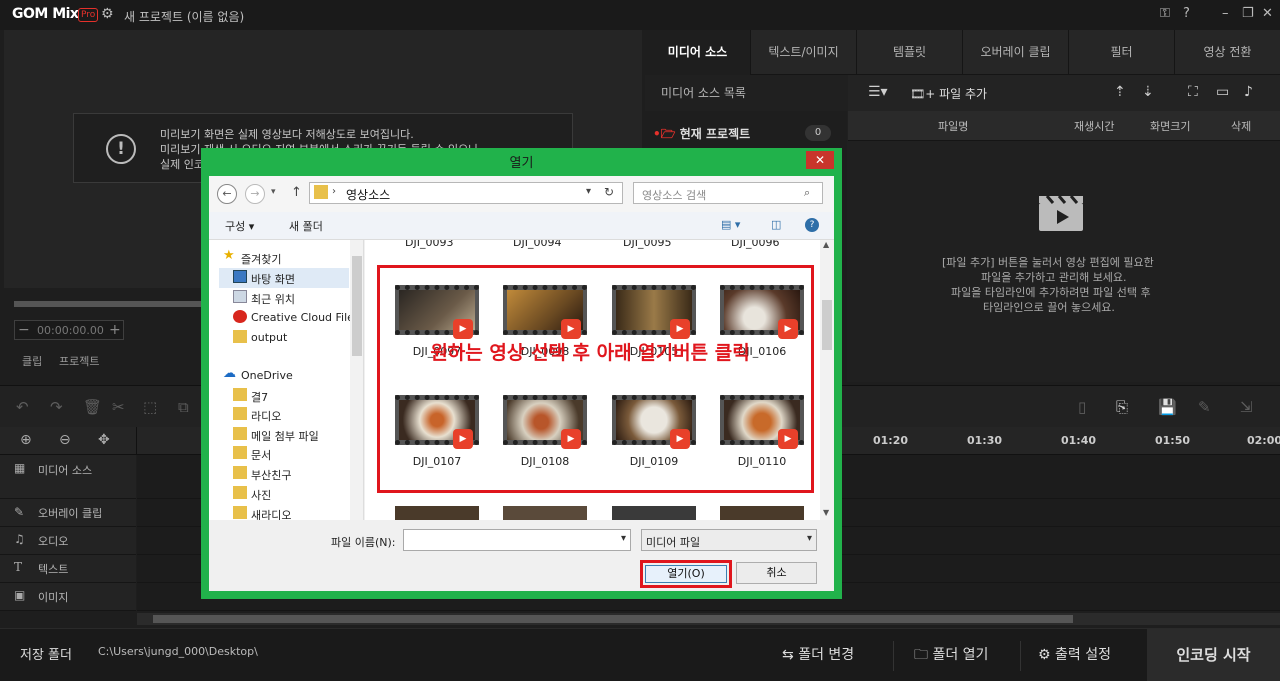  Describe the element at coordinates (435, 335) in the screenshot. I see `video-file: ▶ DJI_0097` at that location.